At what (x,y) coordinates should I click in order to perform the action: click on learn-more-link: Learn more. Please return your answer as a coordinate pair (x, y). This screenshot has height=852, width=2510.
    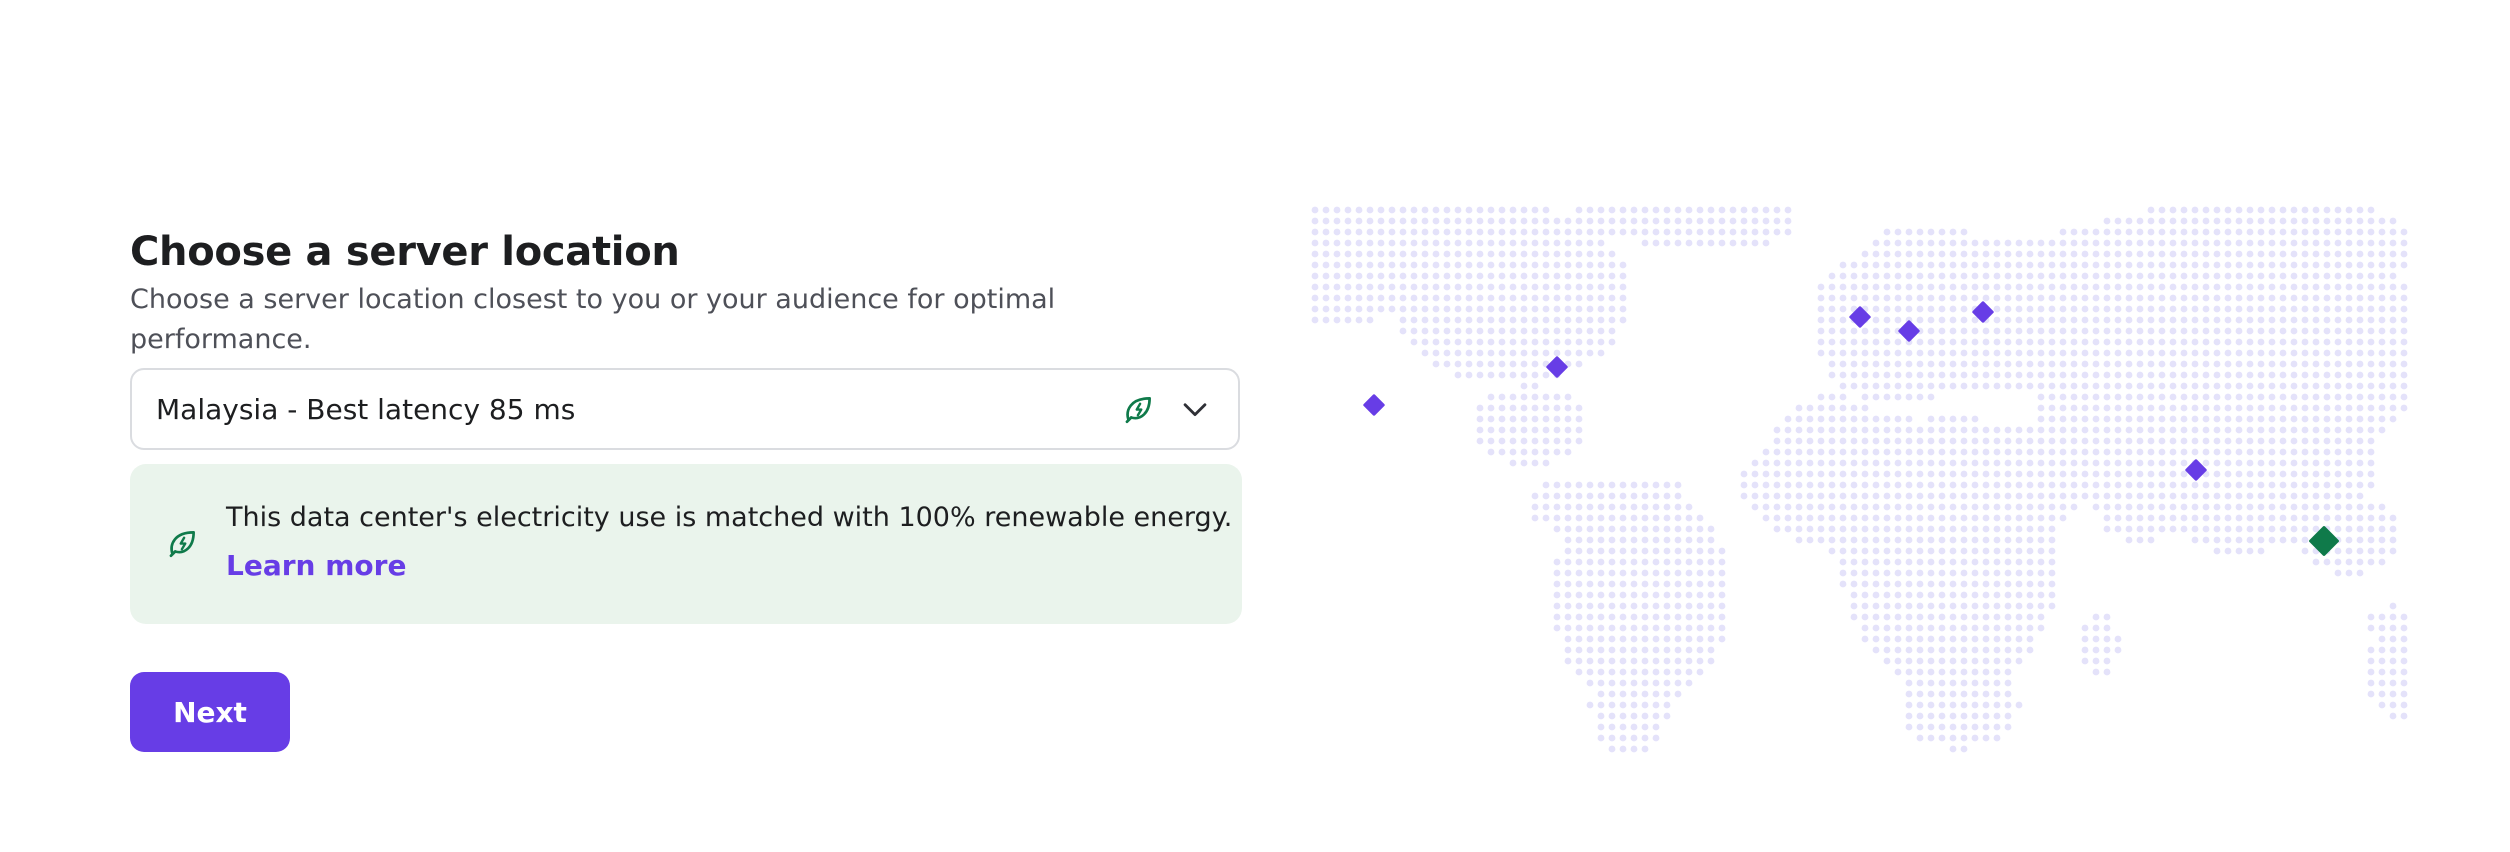
    Looking at the image, I should click on (316, 566).